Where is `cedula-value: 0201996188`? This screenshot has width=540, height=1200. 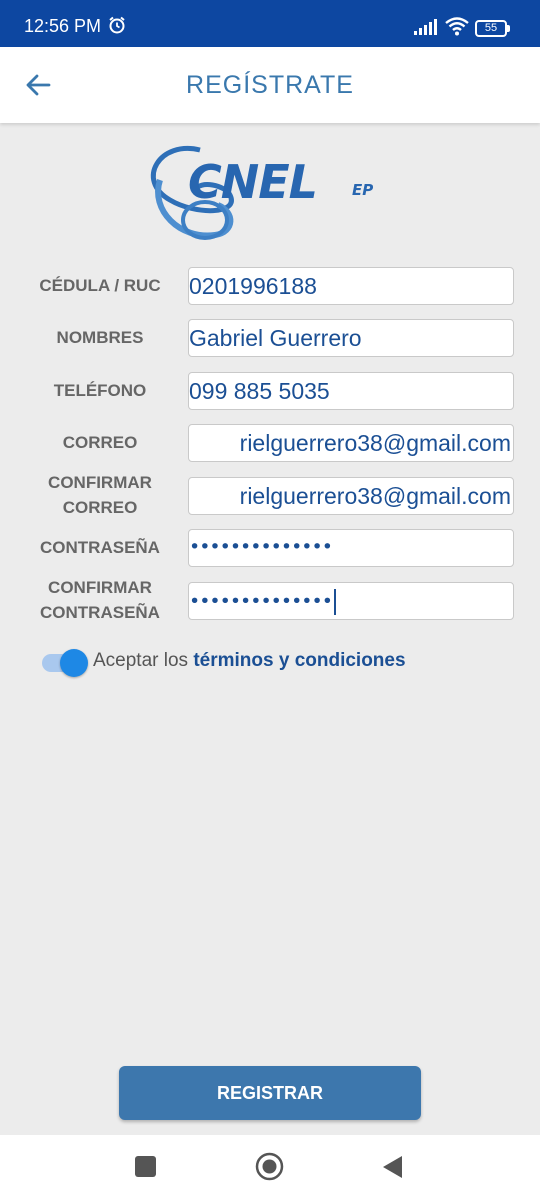 cedula-value: 0201996188 is located at coordinates (253, 286).